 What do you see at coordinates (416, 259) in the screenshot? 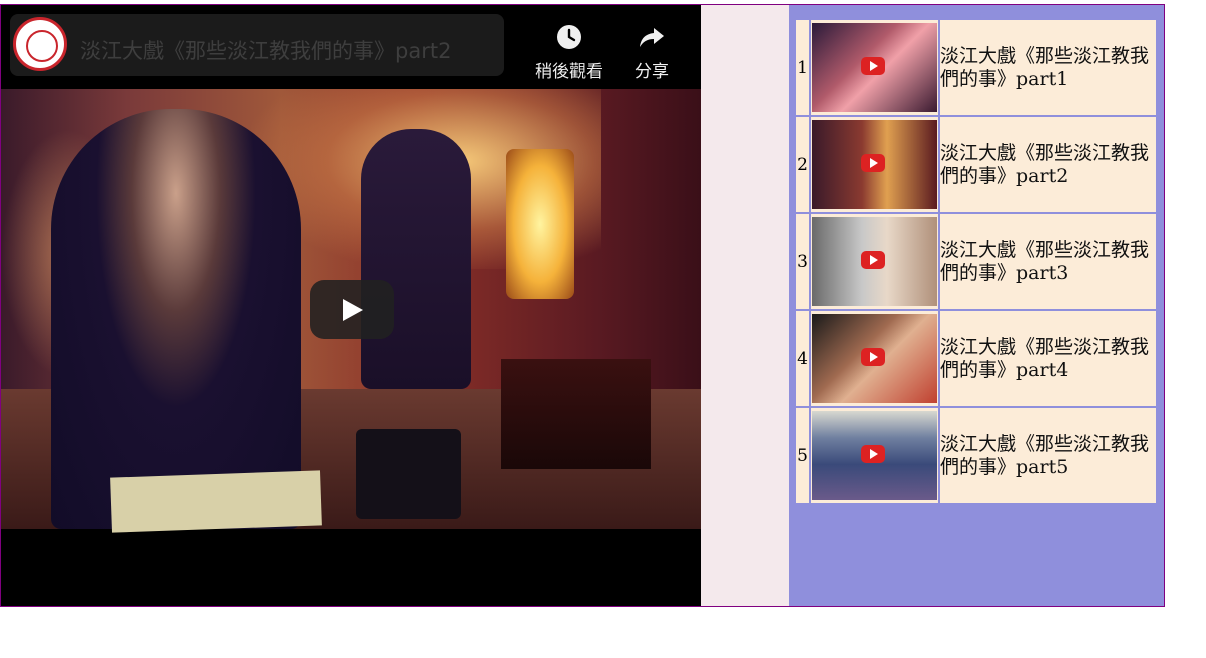
I see `background-person` at bounding box center [416, 259].